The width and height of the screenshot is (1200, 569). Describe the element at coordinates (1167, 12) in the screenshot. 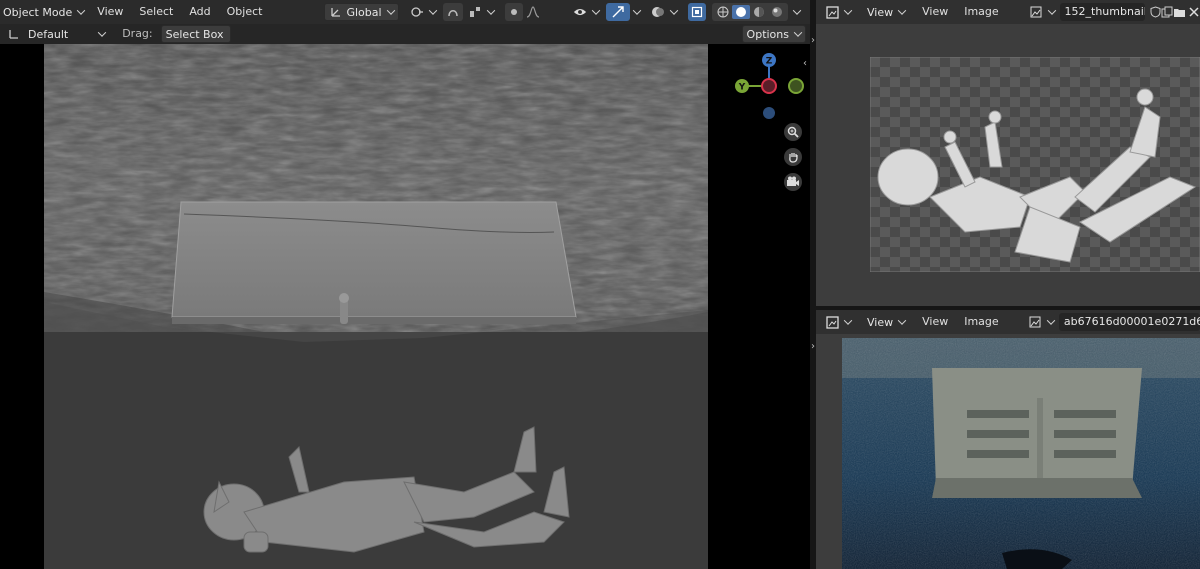

I see `duplicate-icon` at that location.